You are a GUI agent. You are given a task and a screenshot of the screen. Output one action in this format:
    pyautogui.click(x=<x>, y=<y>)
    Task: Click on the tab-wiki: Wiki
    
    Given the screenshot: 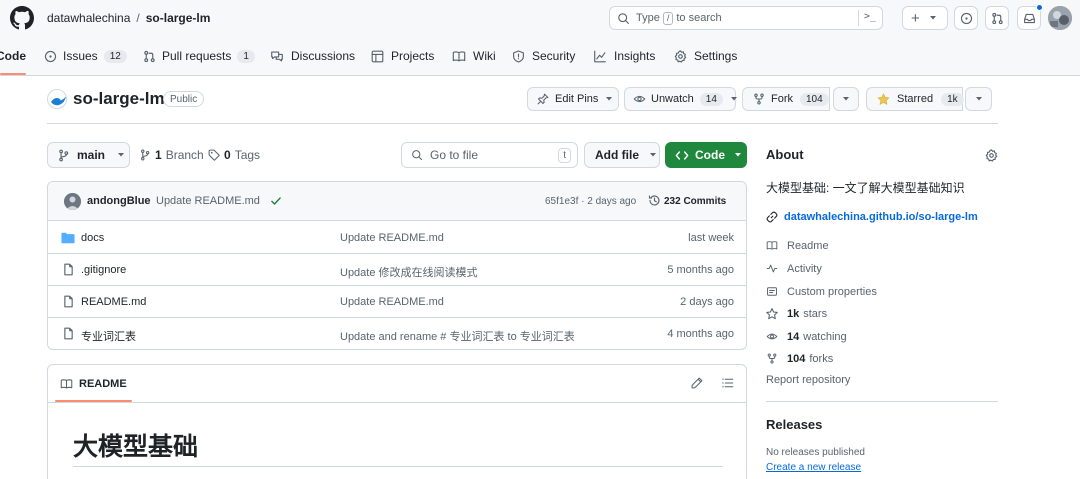 What is the action you would take?
    pyautogui.click(x=474, y=56)
    